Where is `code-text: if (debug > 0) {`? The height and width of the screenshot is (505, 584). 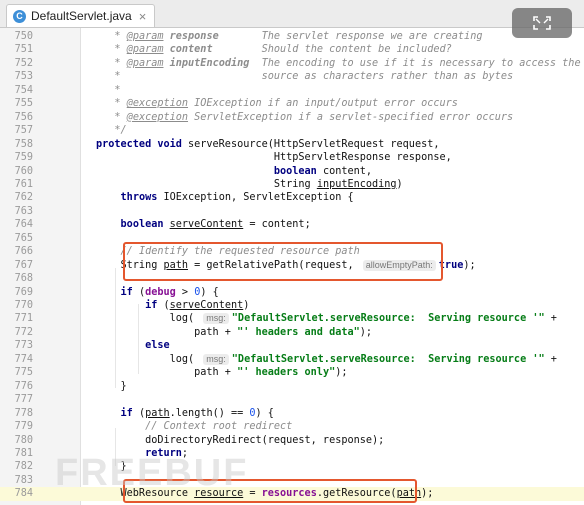 code-text: if (debug > 0) { is located at coordinates (169, 292).